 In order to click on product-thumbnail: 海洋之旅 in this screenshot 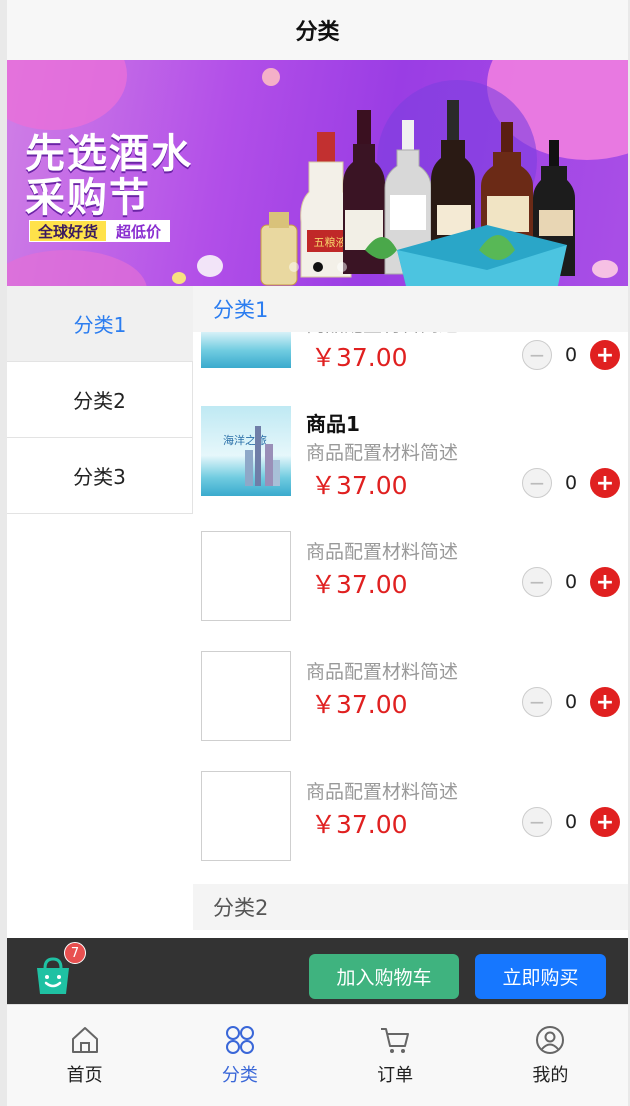, I will do `click(246, 451)`.